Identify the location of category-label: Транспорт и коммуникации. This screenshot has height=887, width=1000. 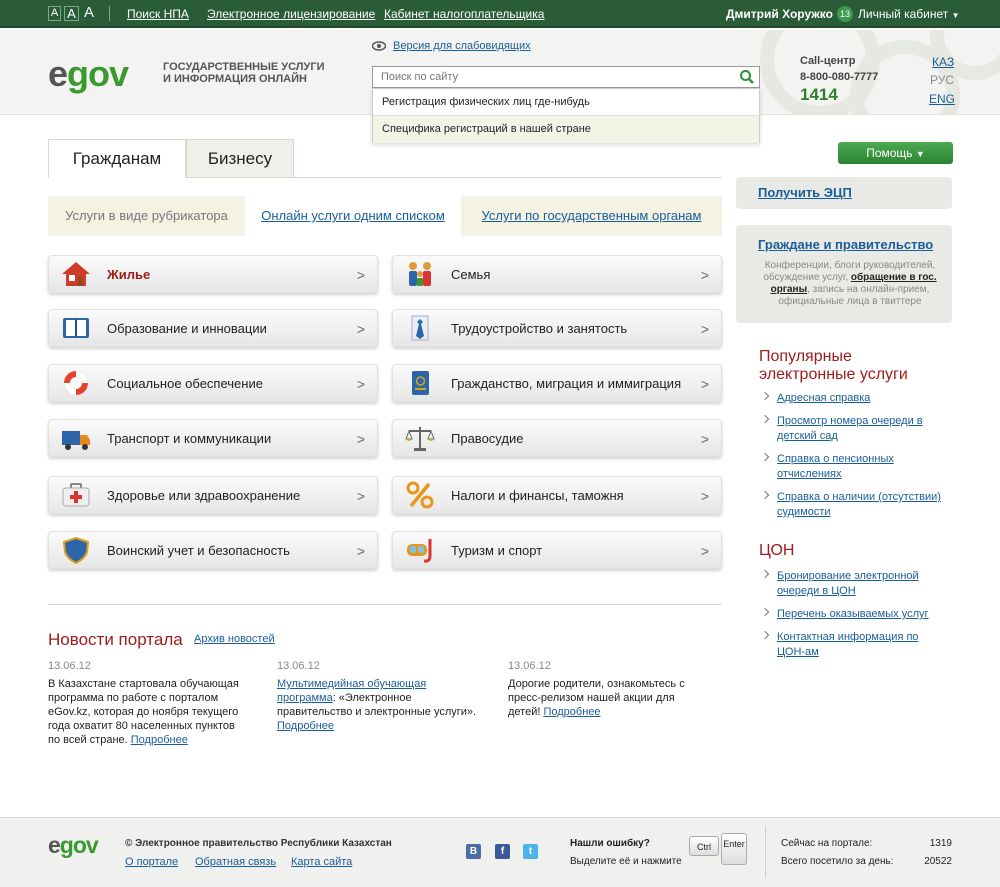
(189, 438).